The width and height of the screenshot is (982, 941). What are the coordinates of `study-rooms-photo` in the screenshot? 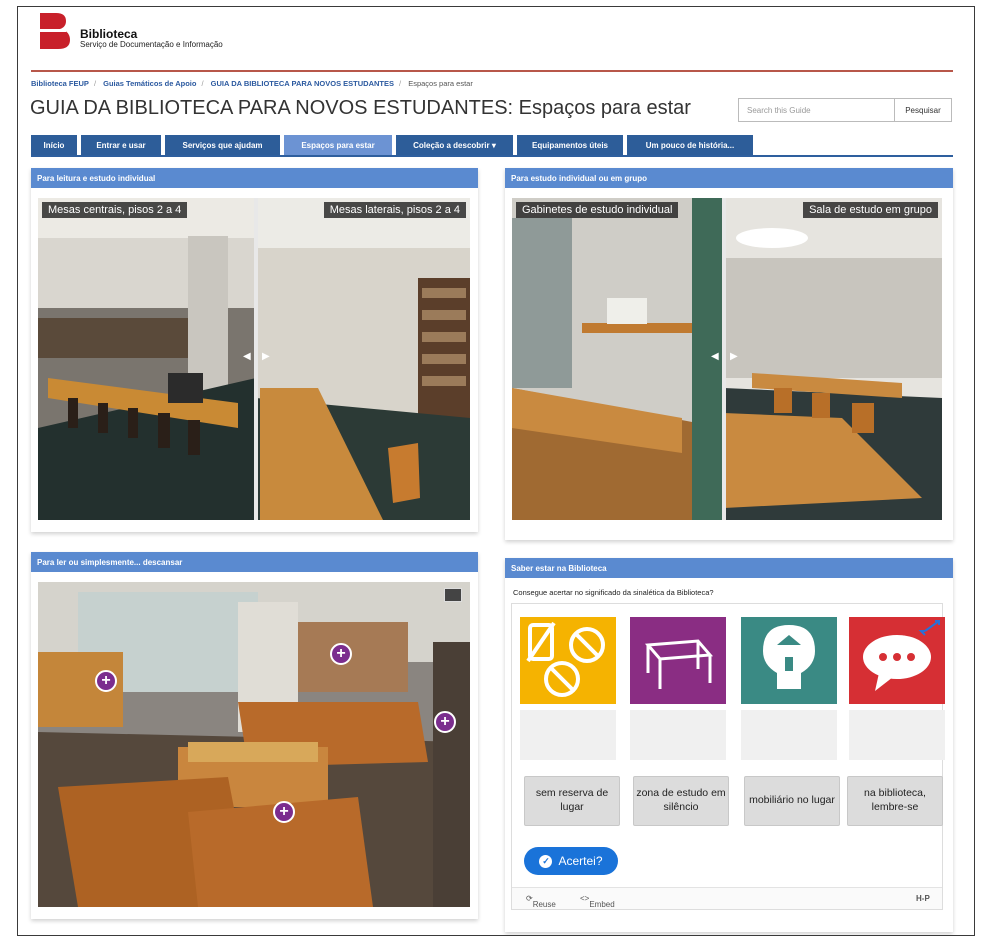 It's located at (727, 359).